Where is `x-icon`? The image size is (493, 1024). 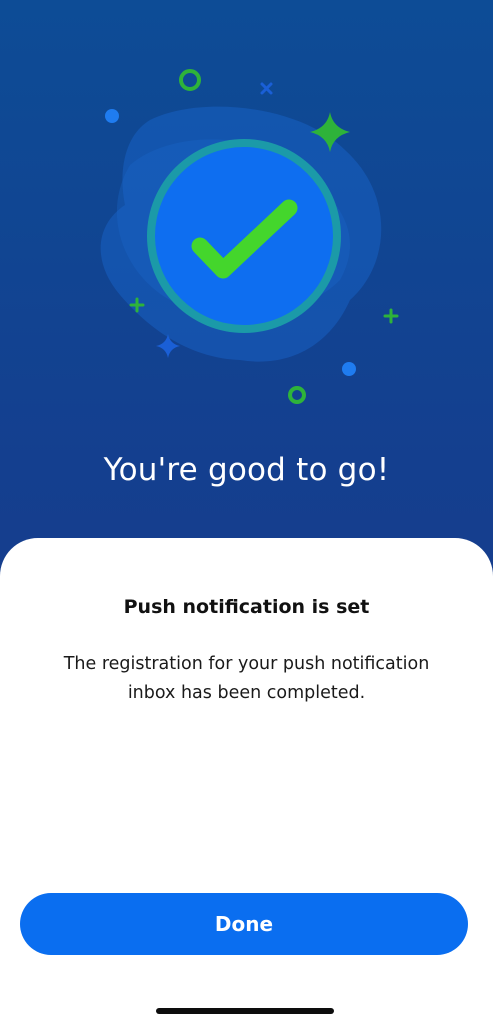
x-icon is located at coordinates (266, 88).